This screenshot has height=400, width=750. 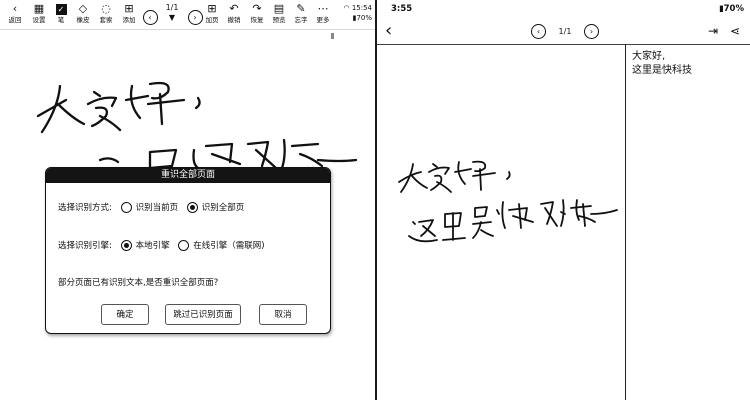 What do you see at coordinates (85, 208) in the screenshot?
I see `mode-label: 选择识别方式:` at bounding box center [85, 208].